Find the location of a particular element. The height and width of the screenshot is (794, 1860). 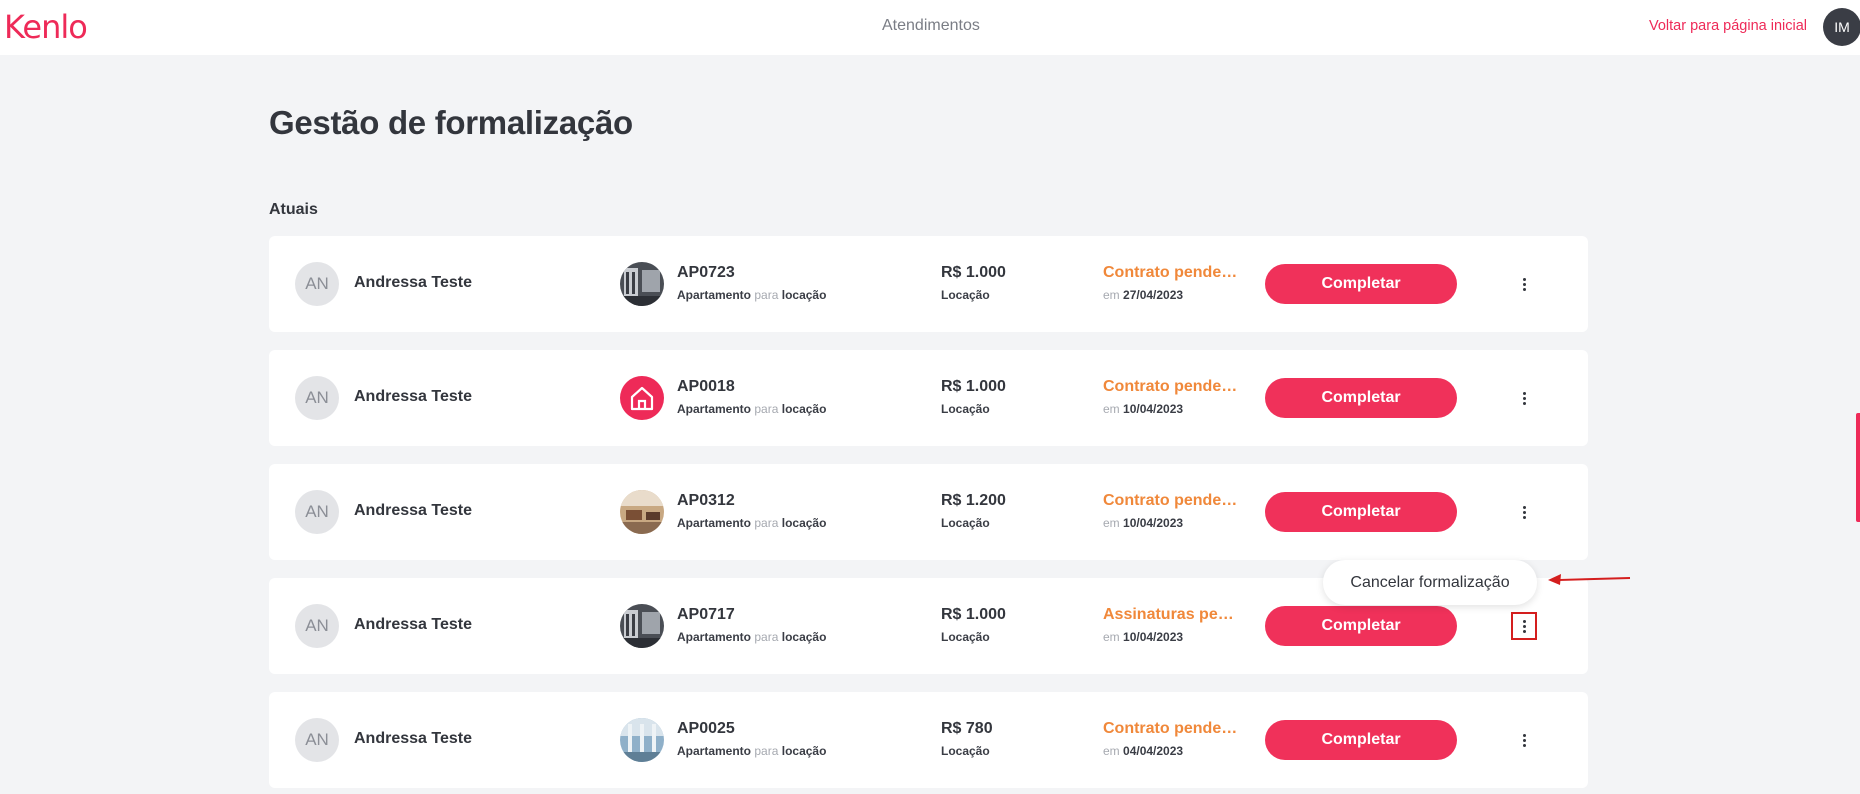

scrollbar-thumb is located at coordinates (1858, 467).